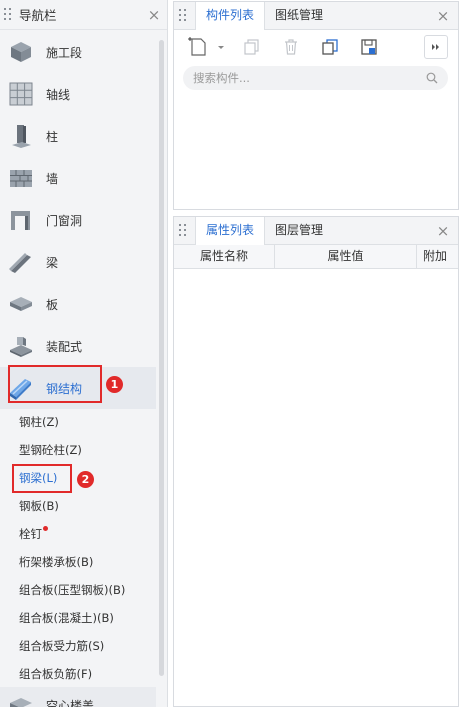 This screenshot has width=461, height=707. I want to click on new-indicator-dot, so click(45, 528).